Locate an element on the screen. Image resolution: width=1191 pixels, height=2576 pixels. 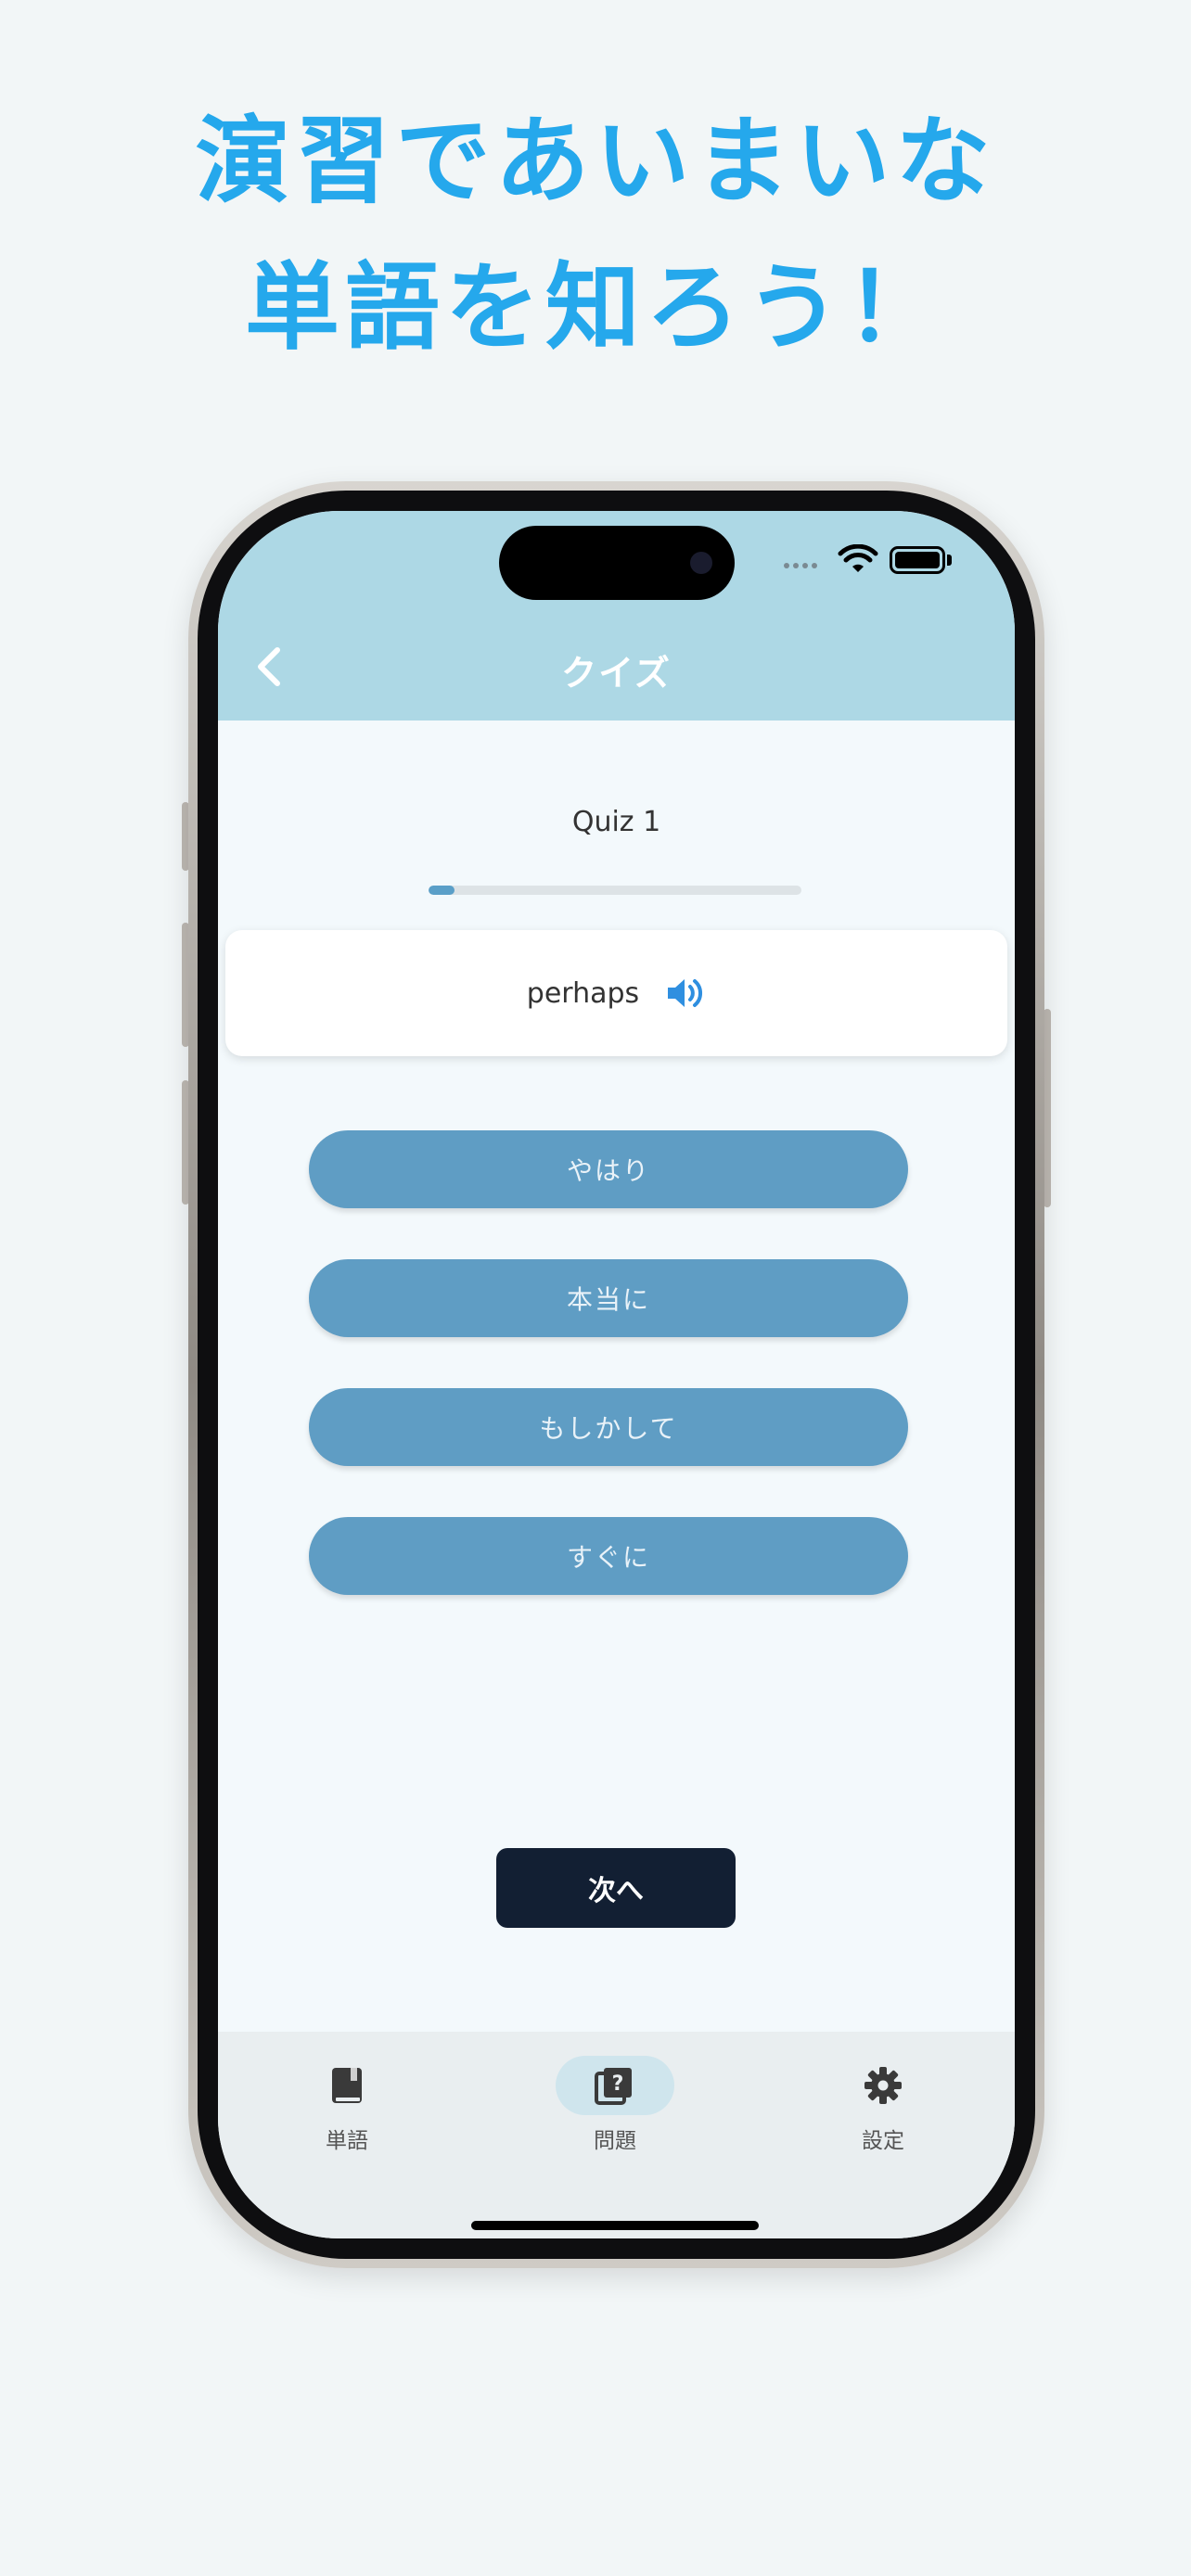
dynamic-island is located at coordinates (617, 563).